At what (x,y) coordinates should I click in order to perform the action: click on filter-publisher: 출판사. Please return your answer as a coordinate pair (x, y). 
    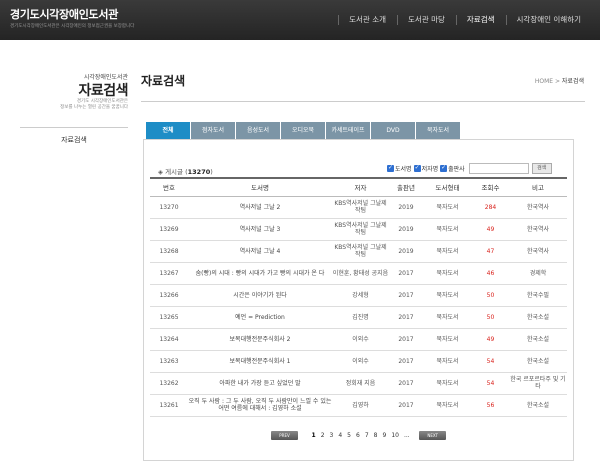
    Looking at the image, I should click on (452, 168).